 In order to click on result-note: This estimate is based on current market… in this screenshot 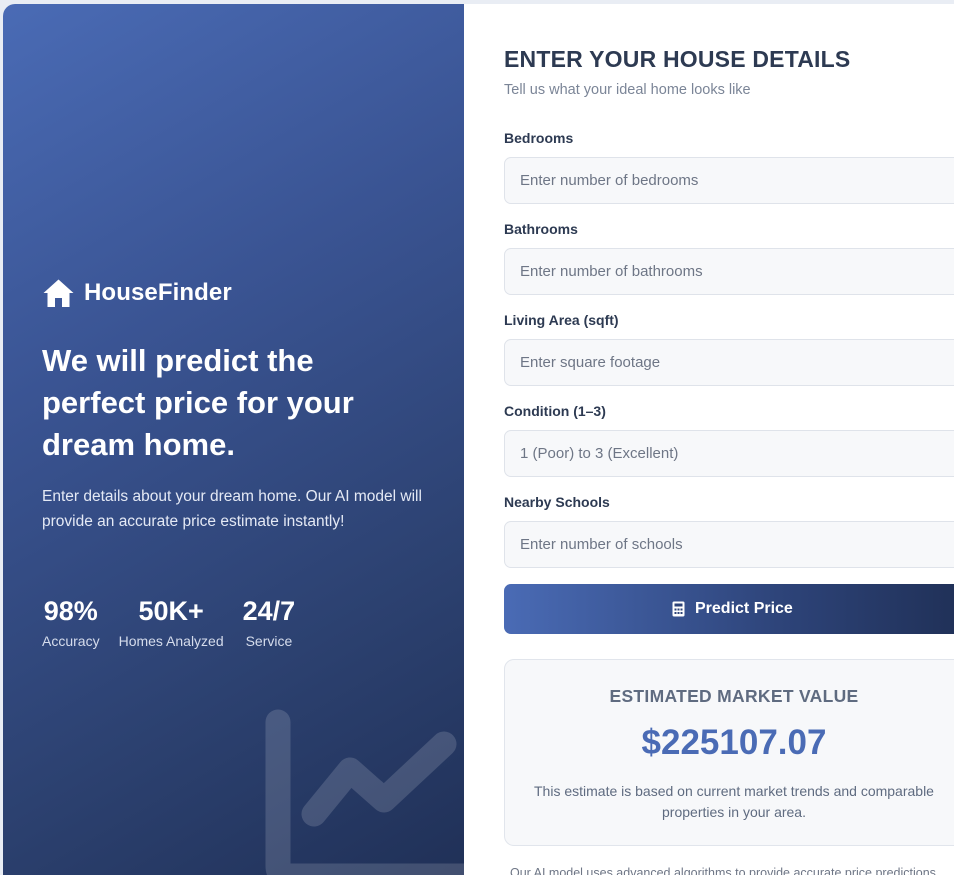, I will do `click(734, 801)`.